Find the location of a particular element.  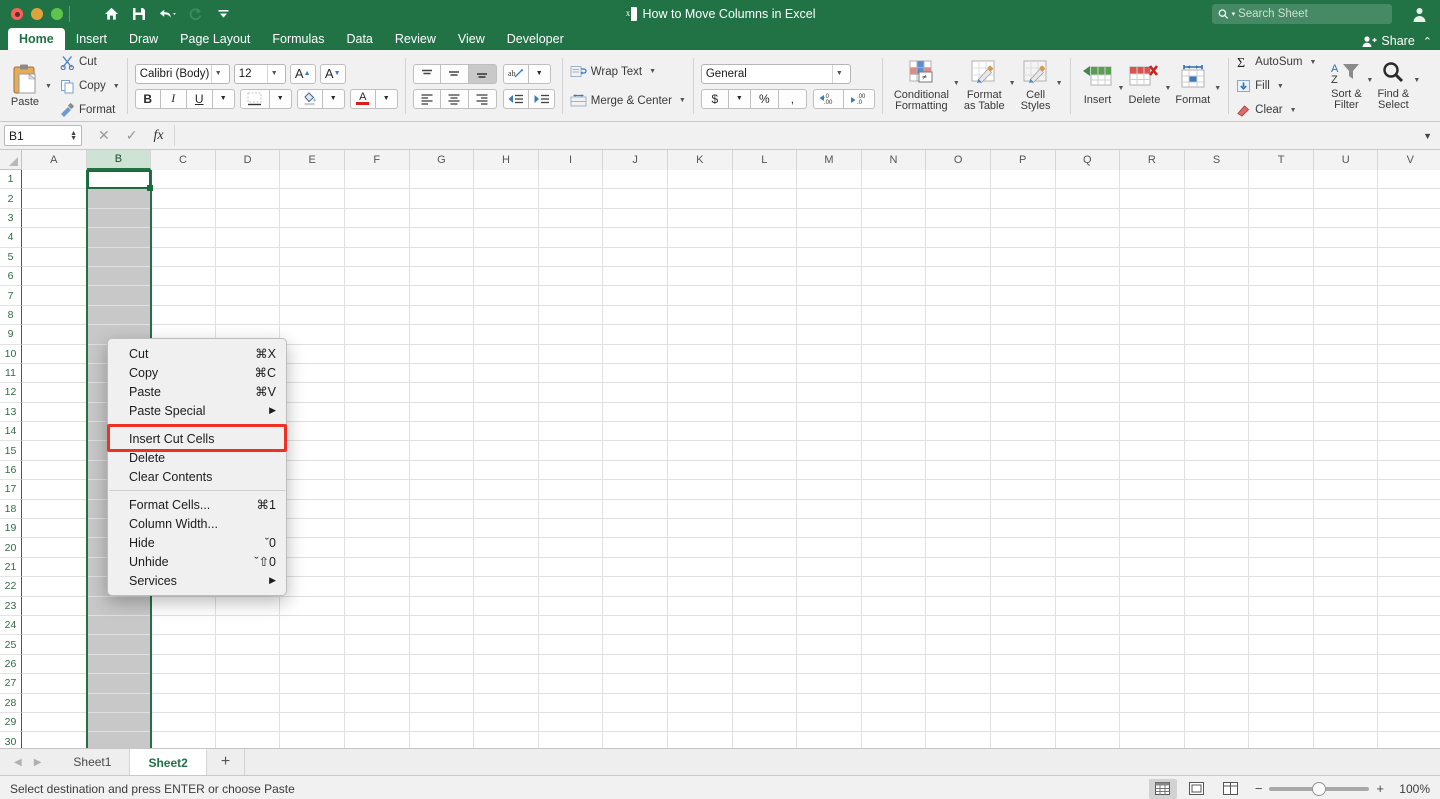

cell-E30 is located at coordinates (312, 740).